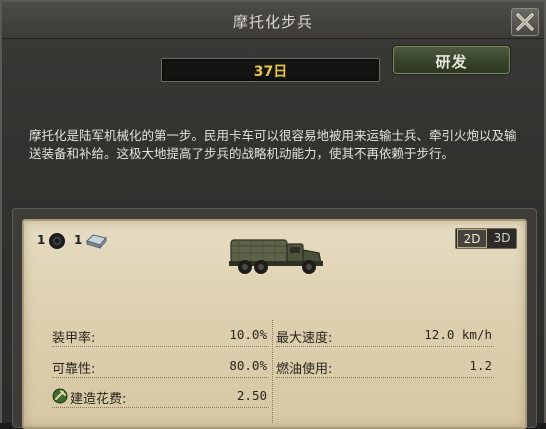 This screenshot has width=546, height=429. I want to click on stat-max-speed-label: 最大速度:, so click(304, 338).